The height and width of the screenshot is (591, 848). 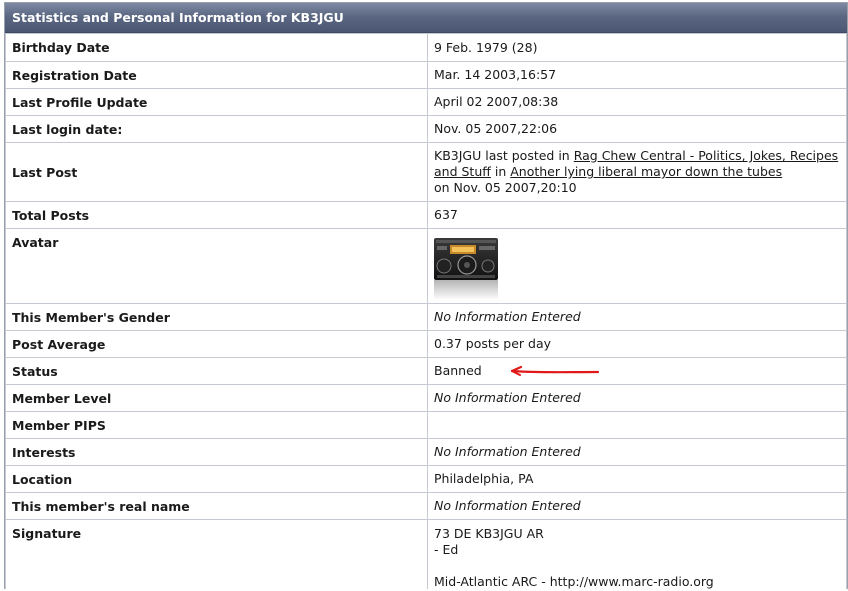 I want to click on radio-transceiver-icon, so click(x=466, y=267).